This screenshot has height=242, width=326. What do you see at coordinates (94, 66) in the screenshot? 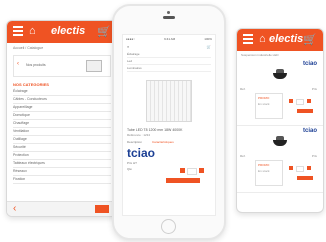
I see `product-thumbnail` at bounding box center [94, 66].